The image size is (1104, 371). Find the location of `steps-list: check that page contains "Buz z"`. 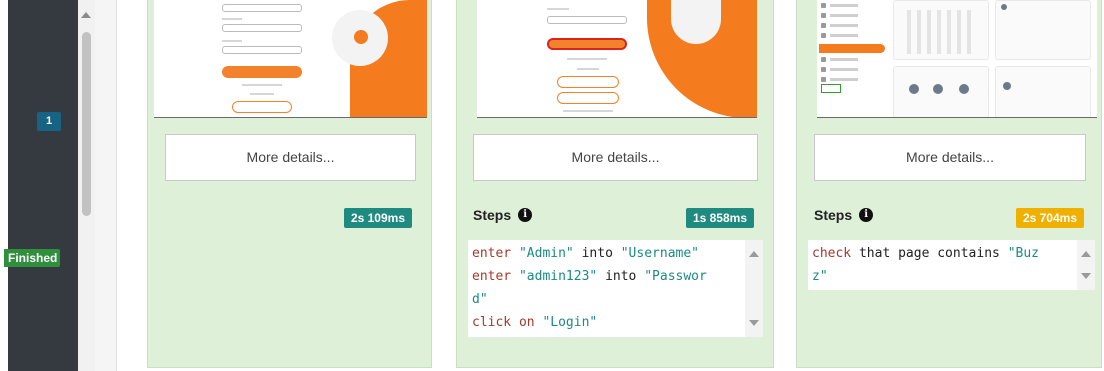

steps-list: check that page contains "Buz z" is located at coordinates (951, 265).